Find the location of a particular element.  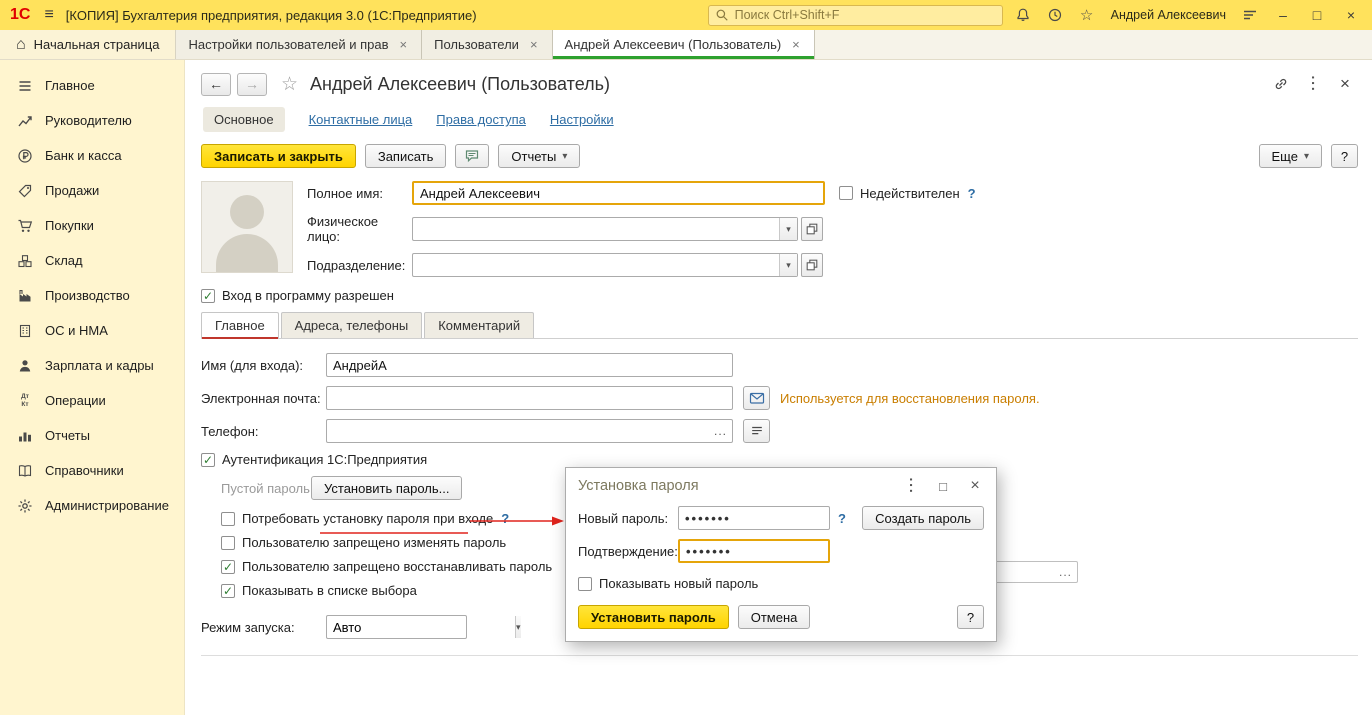

maximize-button: □ is located at coordinates (1317, 15).